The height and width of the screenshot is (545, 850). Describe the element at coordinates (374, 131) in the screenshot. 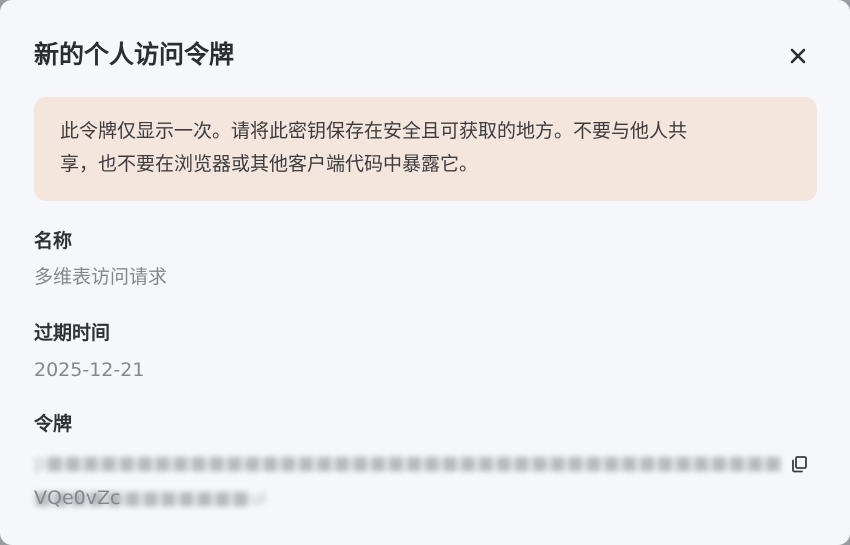

I see `warning-text-line1: 此令牌仅显示一次。请将此密钥保存在安全且可获取的地方。不要与他人共` at that location.